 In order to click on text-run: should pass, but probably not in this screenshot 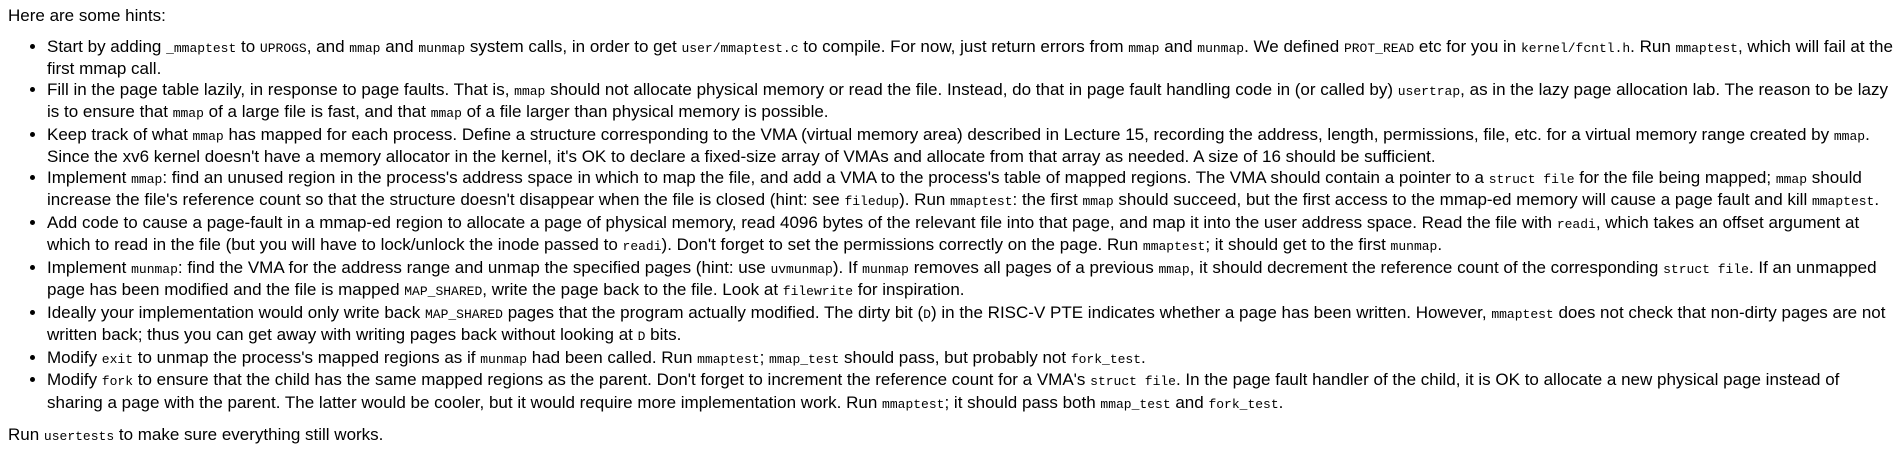, I will do `click(955, 357)`.